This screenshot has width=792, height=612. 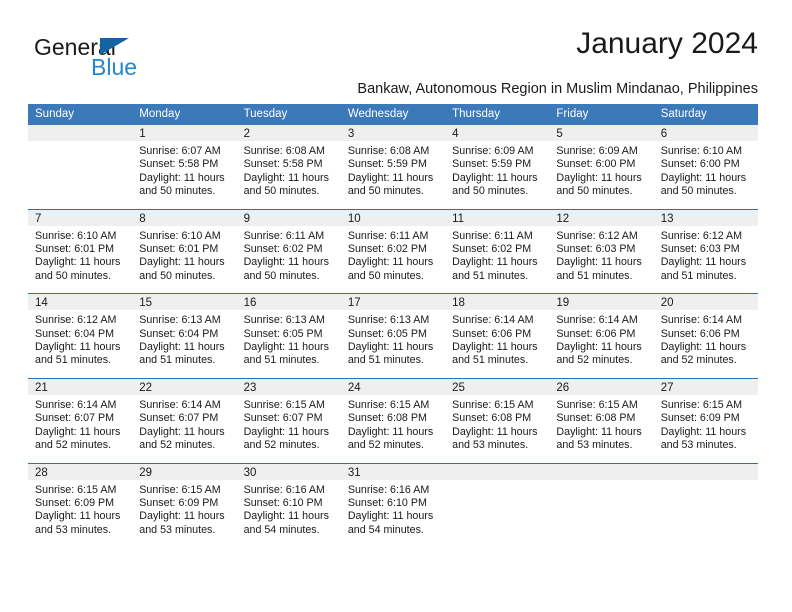 I want to click on sunrise-time: Sunrise: 6:08 AM, so click(x=284, y=151).